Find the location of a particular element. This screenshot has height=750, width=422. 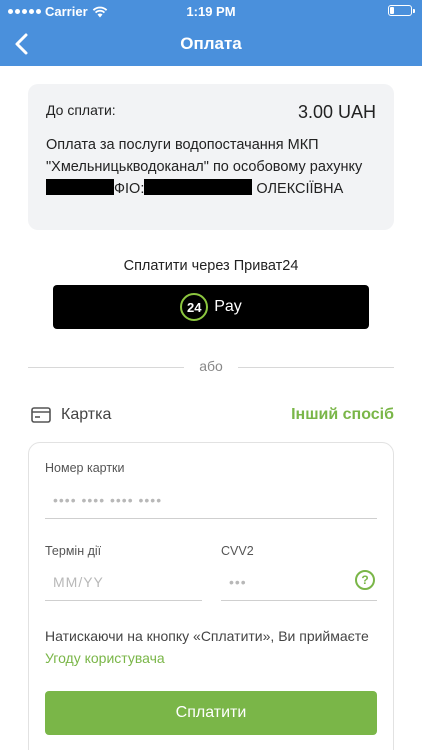

page-title: Оплата is located at coordinates (211, 43).